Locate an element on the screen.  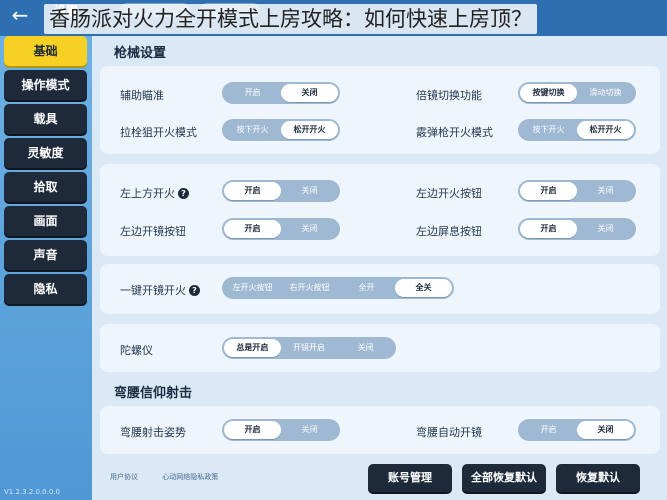
sidebar-item-privacy: 隐私 is located at coordinates (45, 289).